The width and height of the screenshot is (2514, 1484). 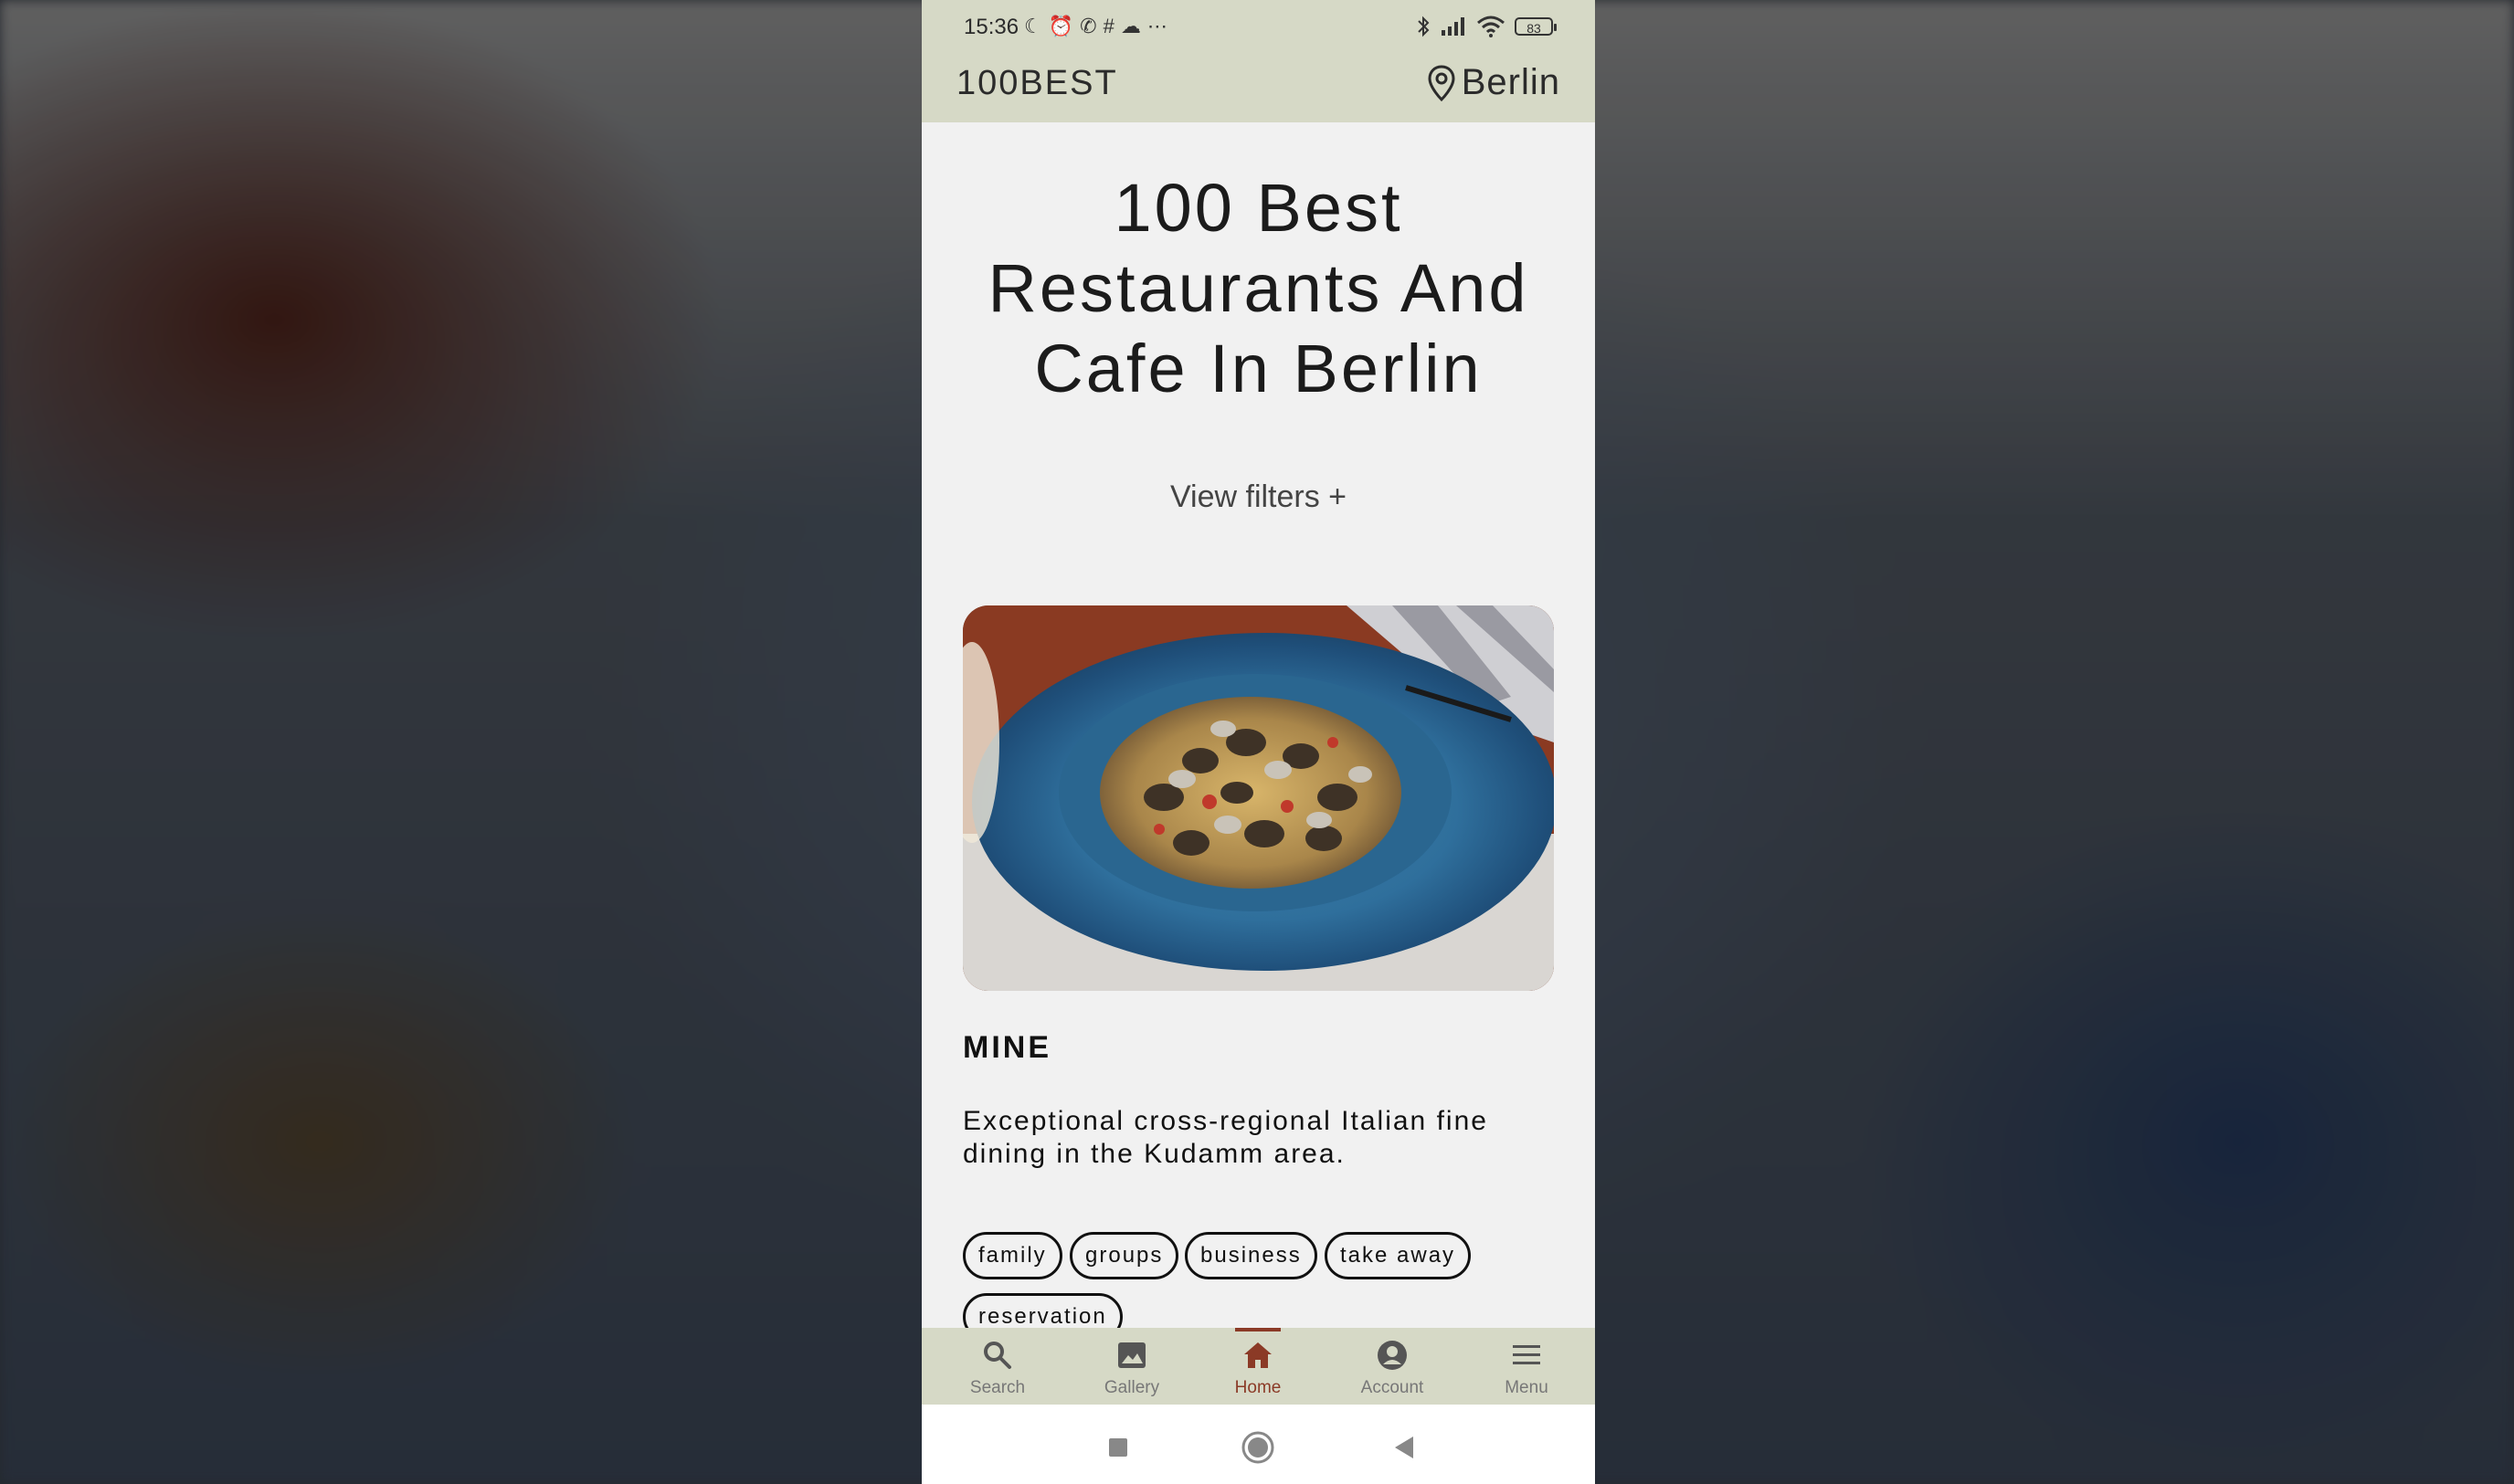 I want to click on triangle-back-icon, so click(x=1404, y=1447).